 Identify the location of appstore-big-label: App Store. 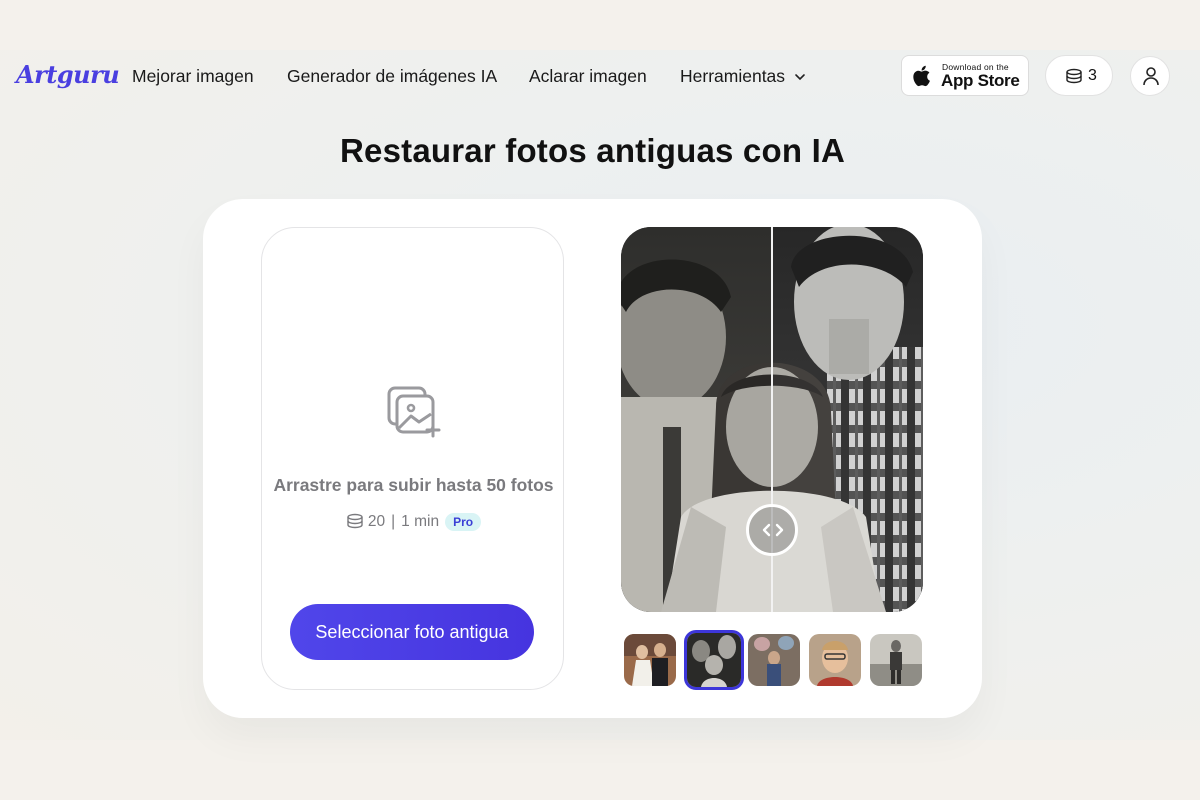
(980, 80).